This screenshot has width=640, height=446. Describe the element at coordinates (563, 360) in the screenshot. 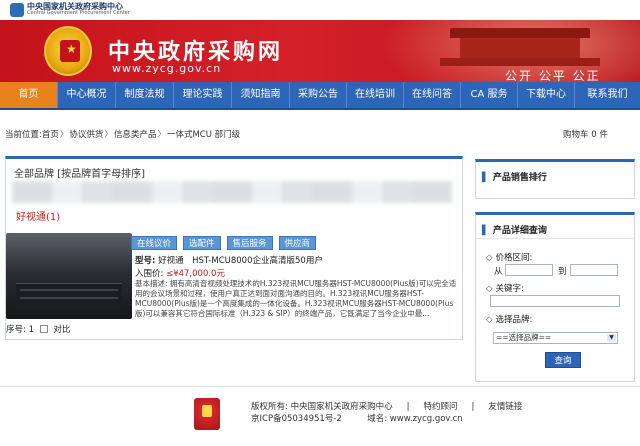

I see `search-button: 查询` at that location.